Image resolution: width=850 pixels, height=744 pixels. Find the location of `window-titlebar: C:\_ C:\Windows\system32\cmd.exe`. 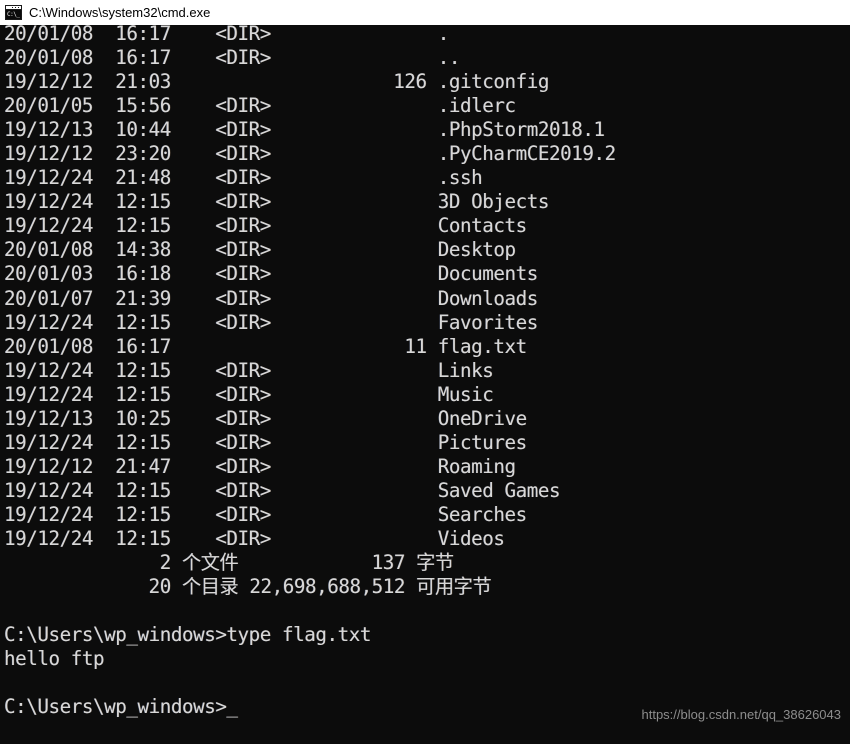

window-titlebar: C:\_ C:\Windows\system32\cmd.exe is located at coordinates (425, 12).